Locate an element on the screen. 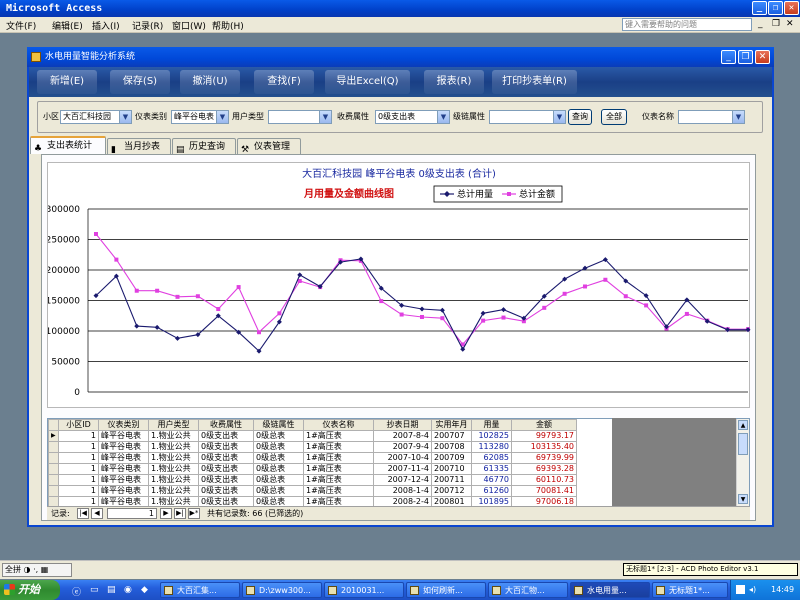 Image resolution: width=800 pixels, height=600 pixels. form-restore-icon: ❐ is located at coordinates (745, 57).